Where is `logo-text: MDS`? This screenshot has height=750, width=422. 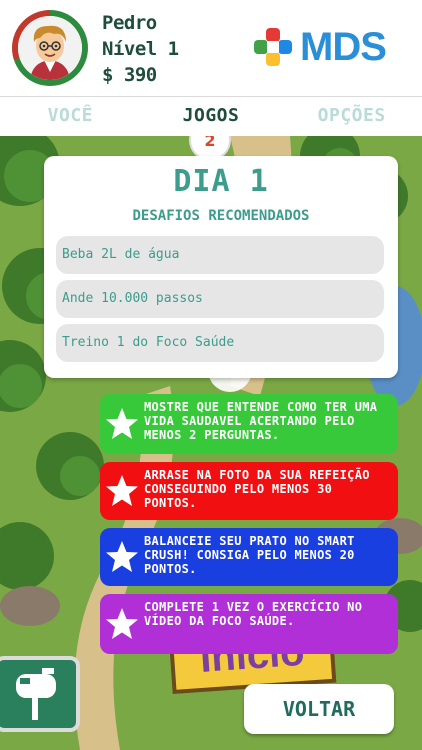
logo-text: MDS is located at coordinates (343, 46).